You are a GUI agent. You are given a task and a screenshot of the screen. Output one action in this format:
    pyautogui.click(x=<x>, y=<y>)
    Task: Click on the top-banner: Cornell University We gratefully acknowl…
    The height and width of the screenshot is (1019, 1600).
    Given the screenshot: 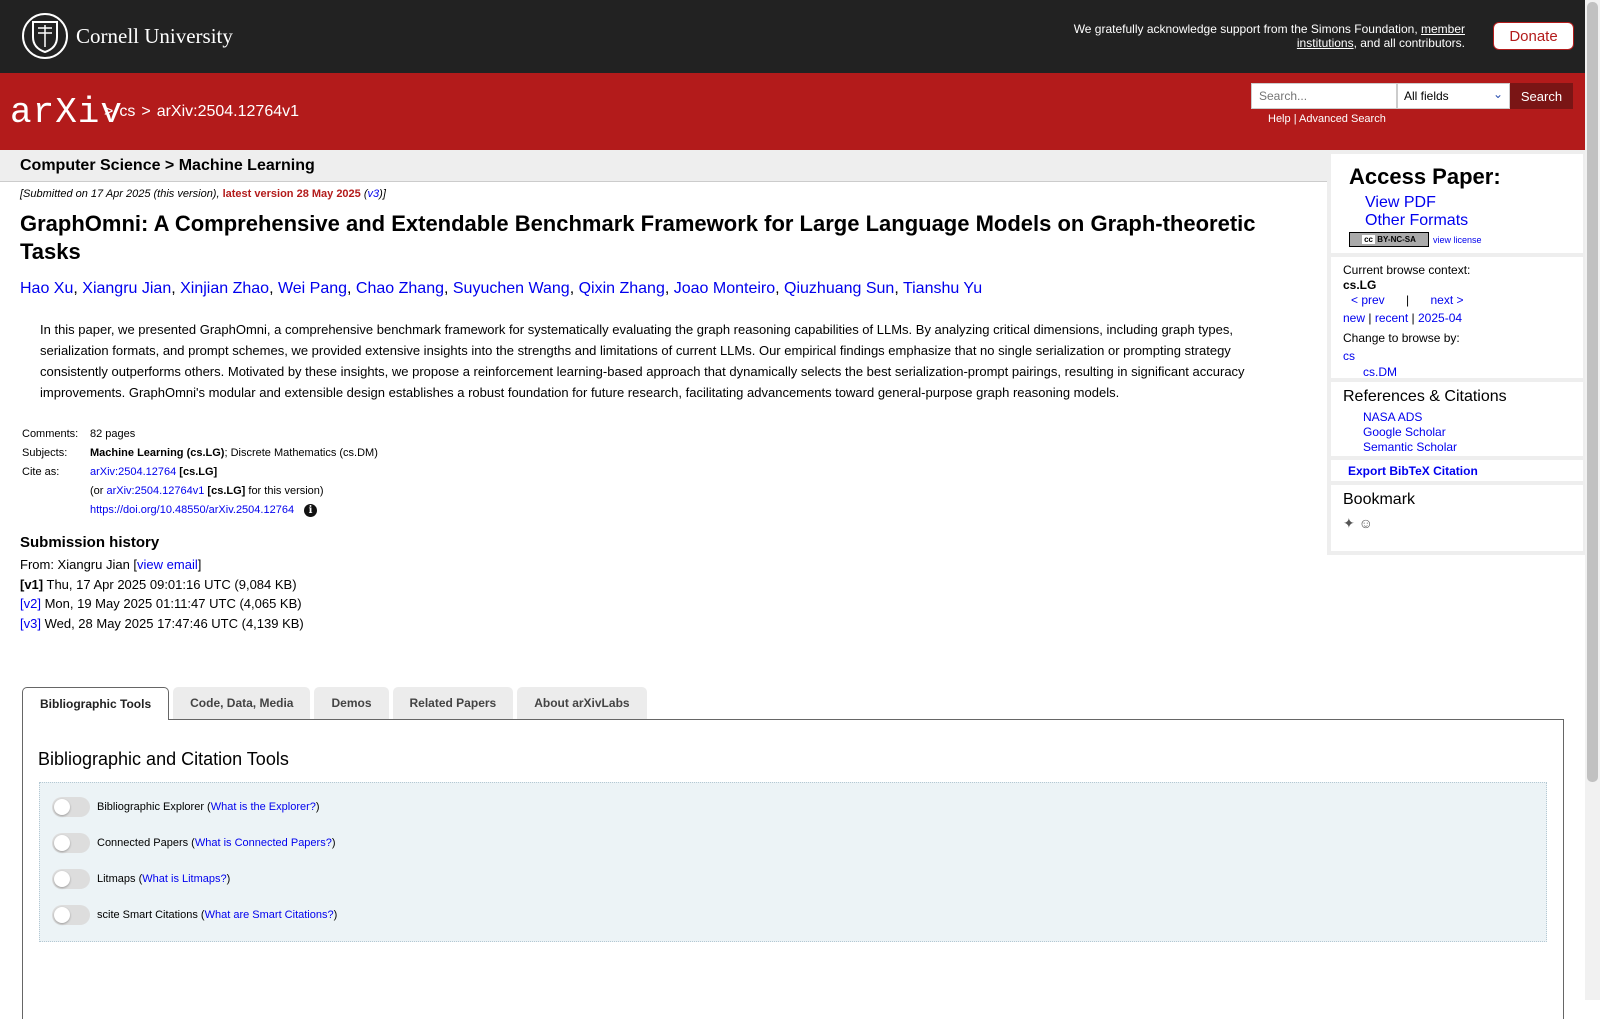 What is the action you would take?
    pyautogui.click(x=792, y=36)
    